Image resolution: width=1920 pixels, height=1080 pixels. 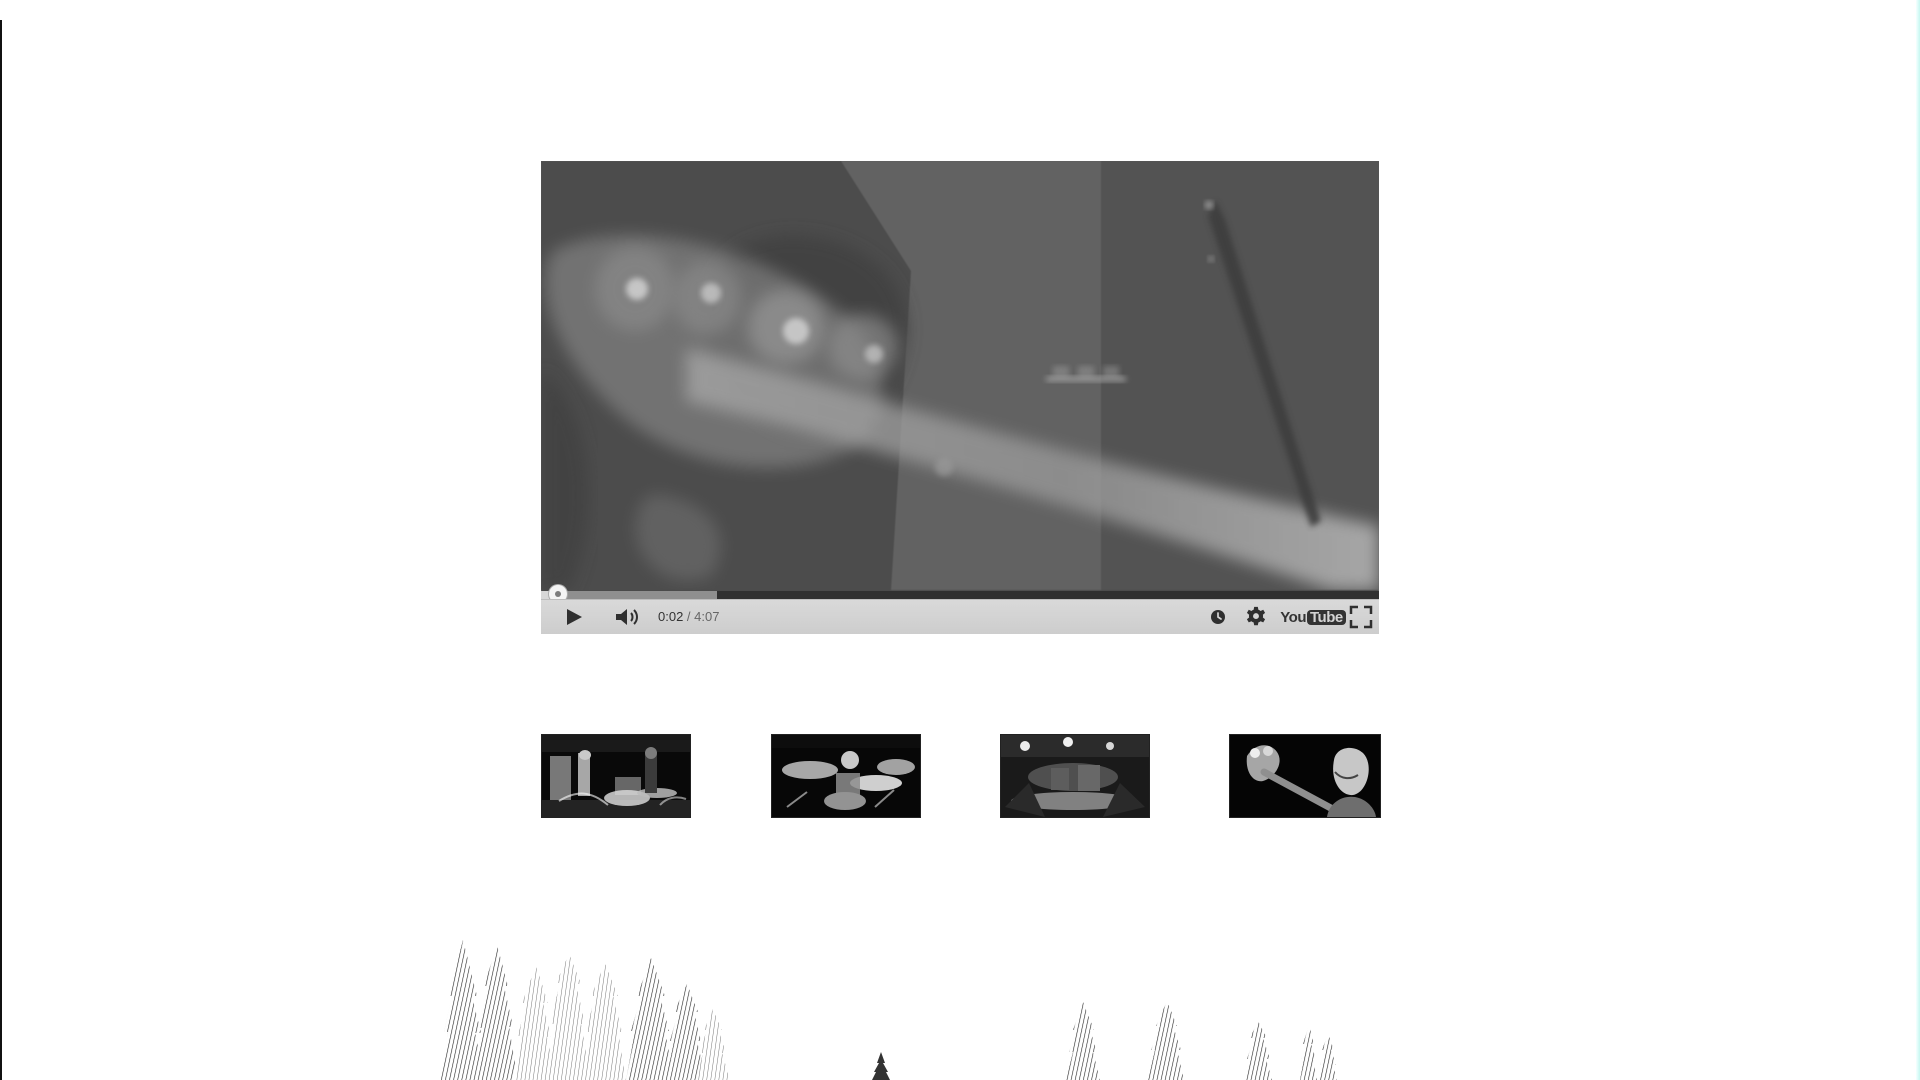 I want to click on youtube-logo: You Tube, so click(x=1313, y=617).